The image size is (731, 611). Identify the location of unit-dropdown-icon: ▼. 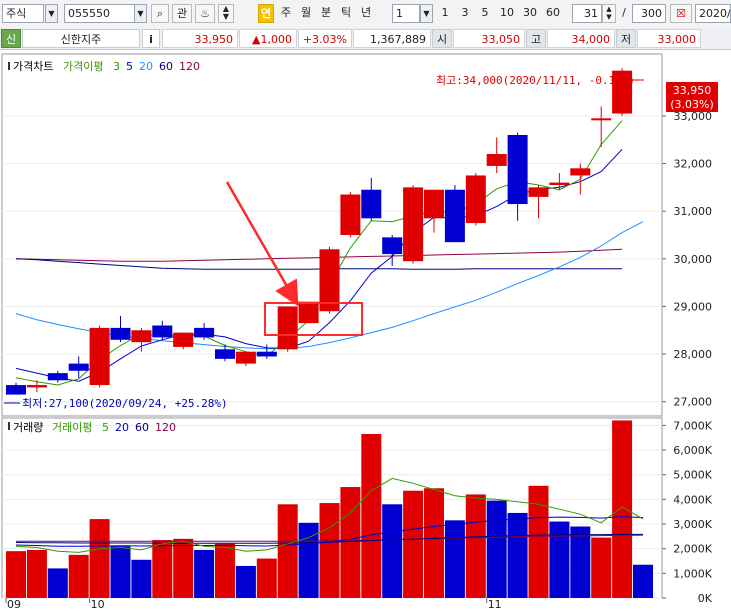
(426, 13).